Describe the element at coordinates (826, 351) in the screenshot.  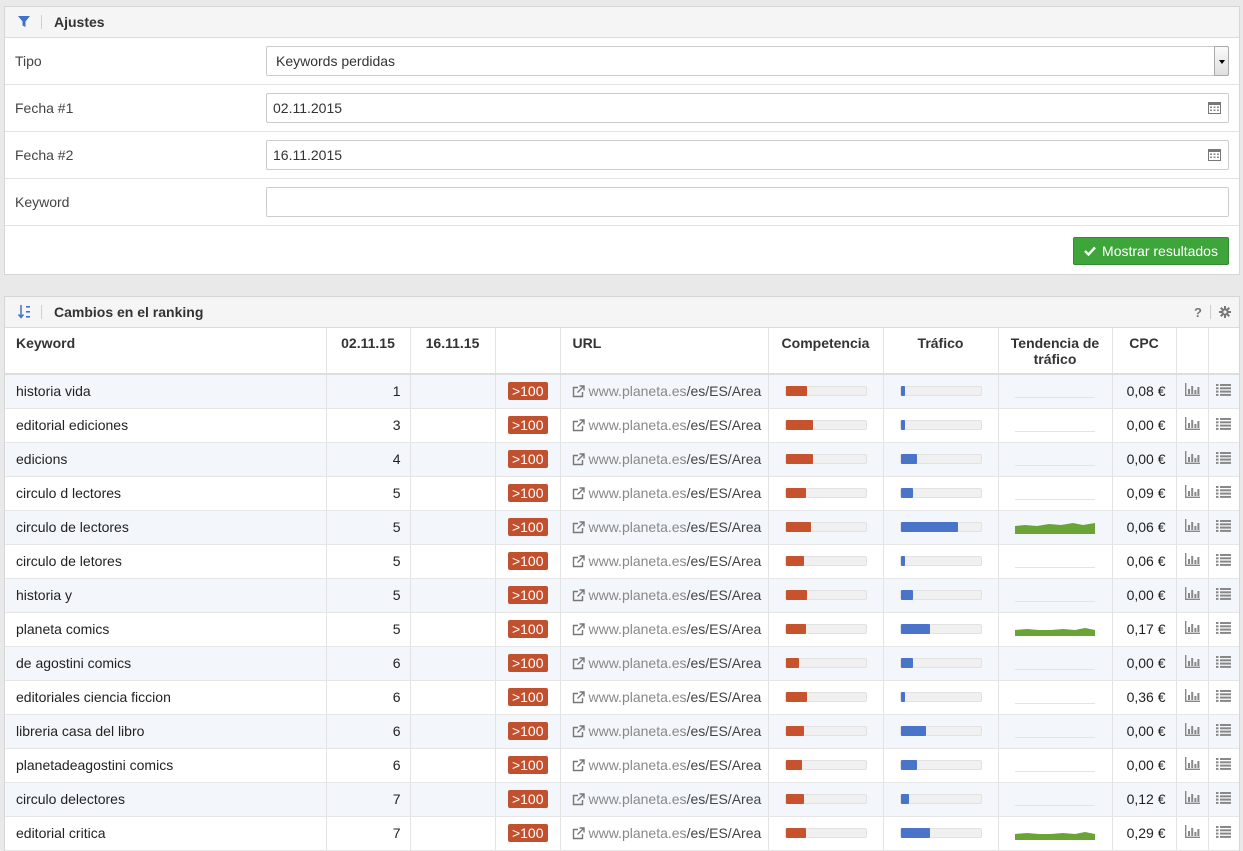
I see `col-competencia: Competencia` at that location.